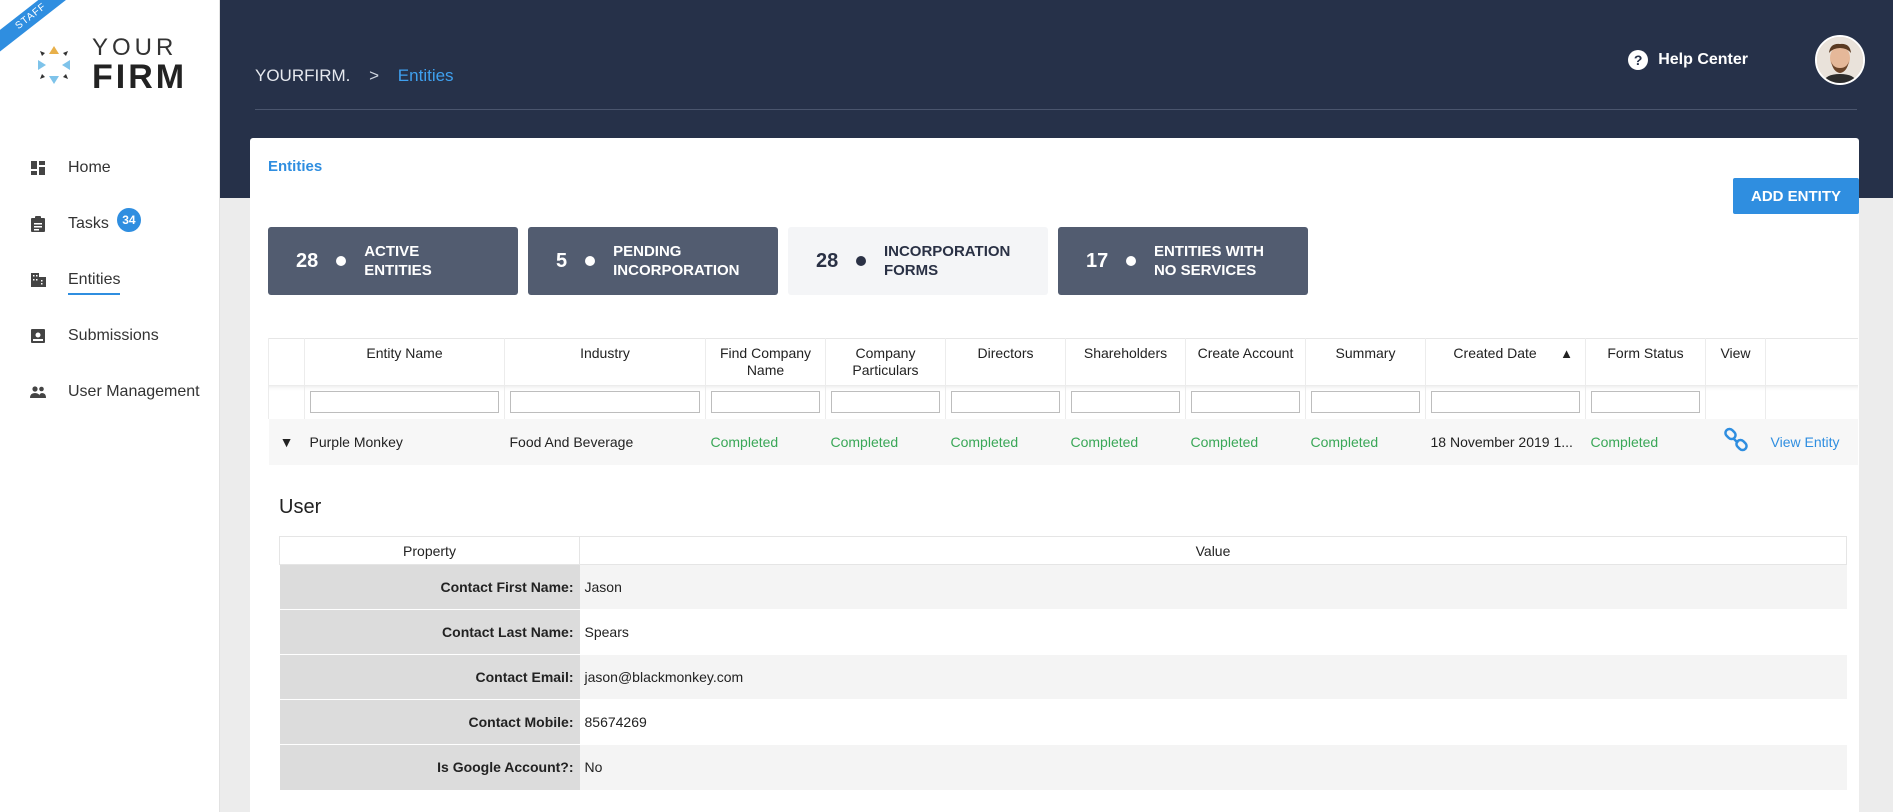  What do you see at coordinates (1063, 767) in the screenshot?
I see `property-row: Is Google Account?: No` at bounding box center [1063, 767].